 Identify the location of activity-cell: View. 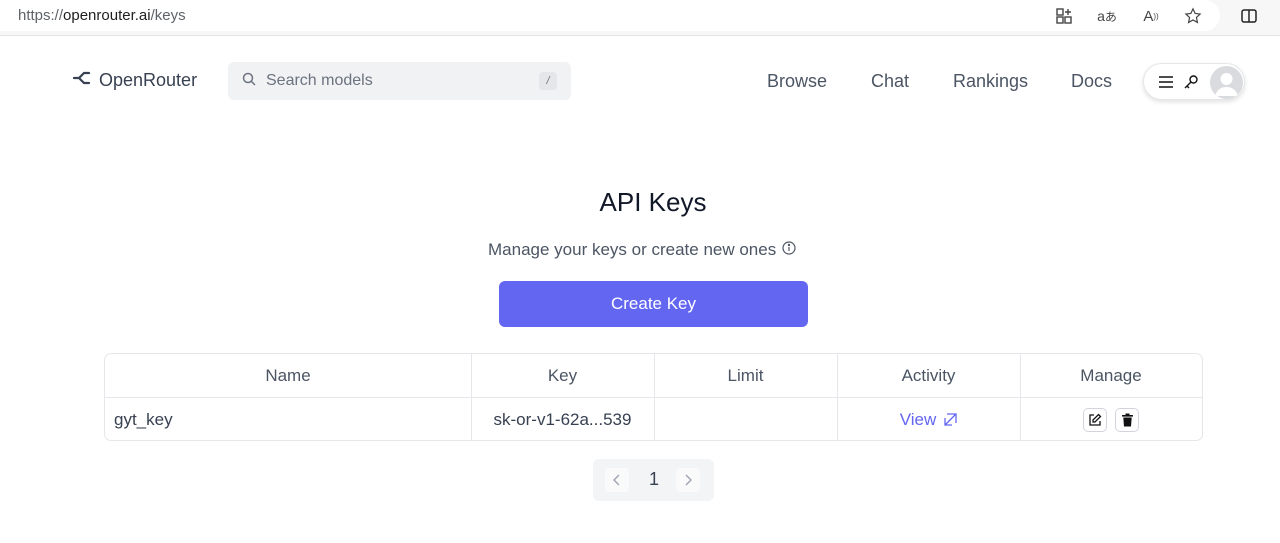
(928, 419).